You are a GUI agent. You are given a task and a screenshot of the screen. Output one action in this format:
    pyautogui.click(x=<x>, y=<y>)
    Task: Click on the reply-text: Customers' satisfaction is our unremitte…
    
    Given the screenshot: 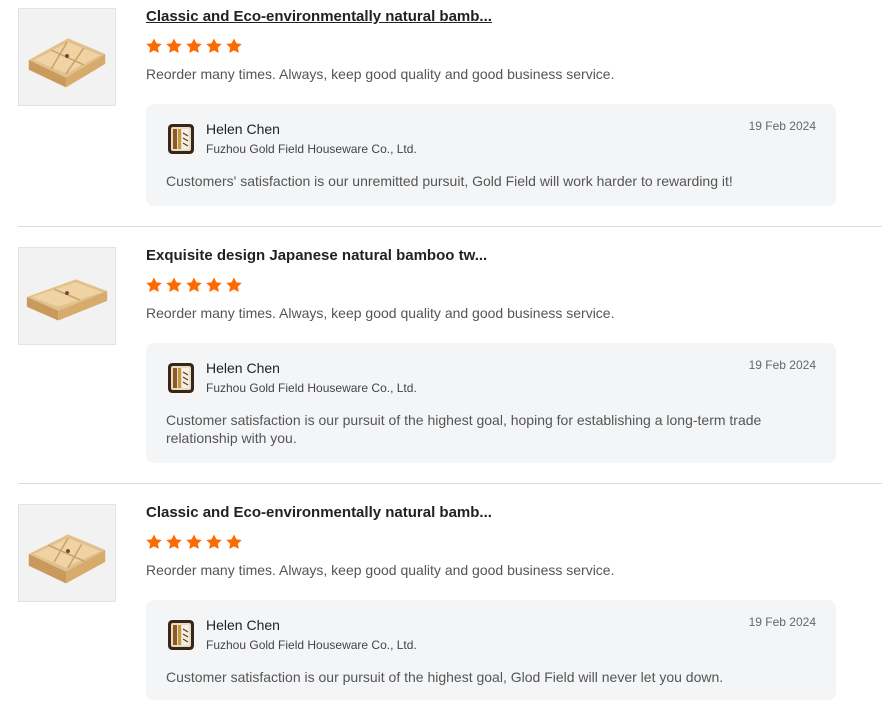 What is the action you would take?
    pyautogui.click(x=449, y=181)
    